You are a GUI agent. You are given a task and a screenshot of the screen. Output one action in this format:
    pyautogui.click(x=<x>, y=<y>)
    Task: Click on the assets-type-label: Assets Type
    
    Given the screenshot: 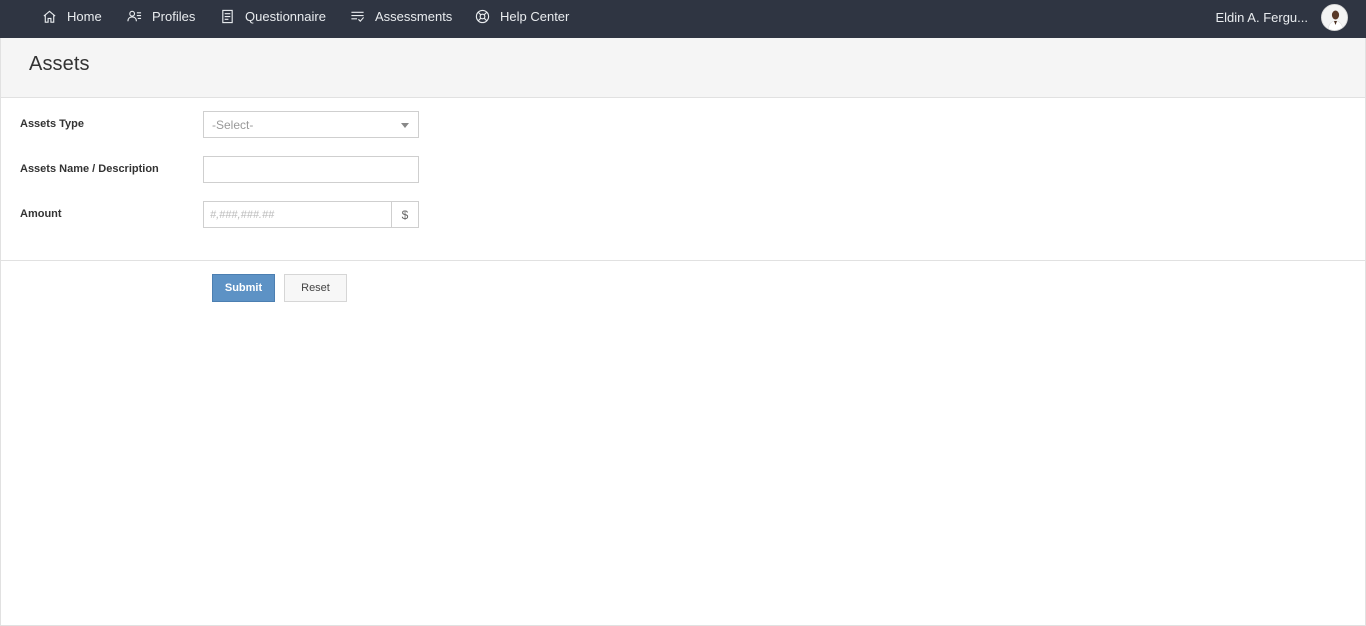 What is the action you would take?
    pyautogui.click(x=52, y=124)
    